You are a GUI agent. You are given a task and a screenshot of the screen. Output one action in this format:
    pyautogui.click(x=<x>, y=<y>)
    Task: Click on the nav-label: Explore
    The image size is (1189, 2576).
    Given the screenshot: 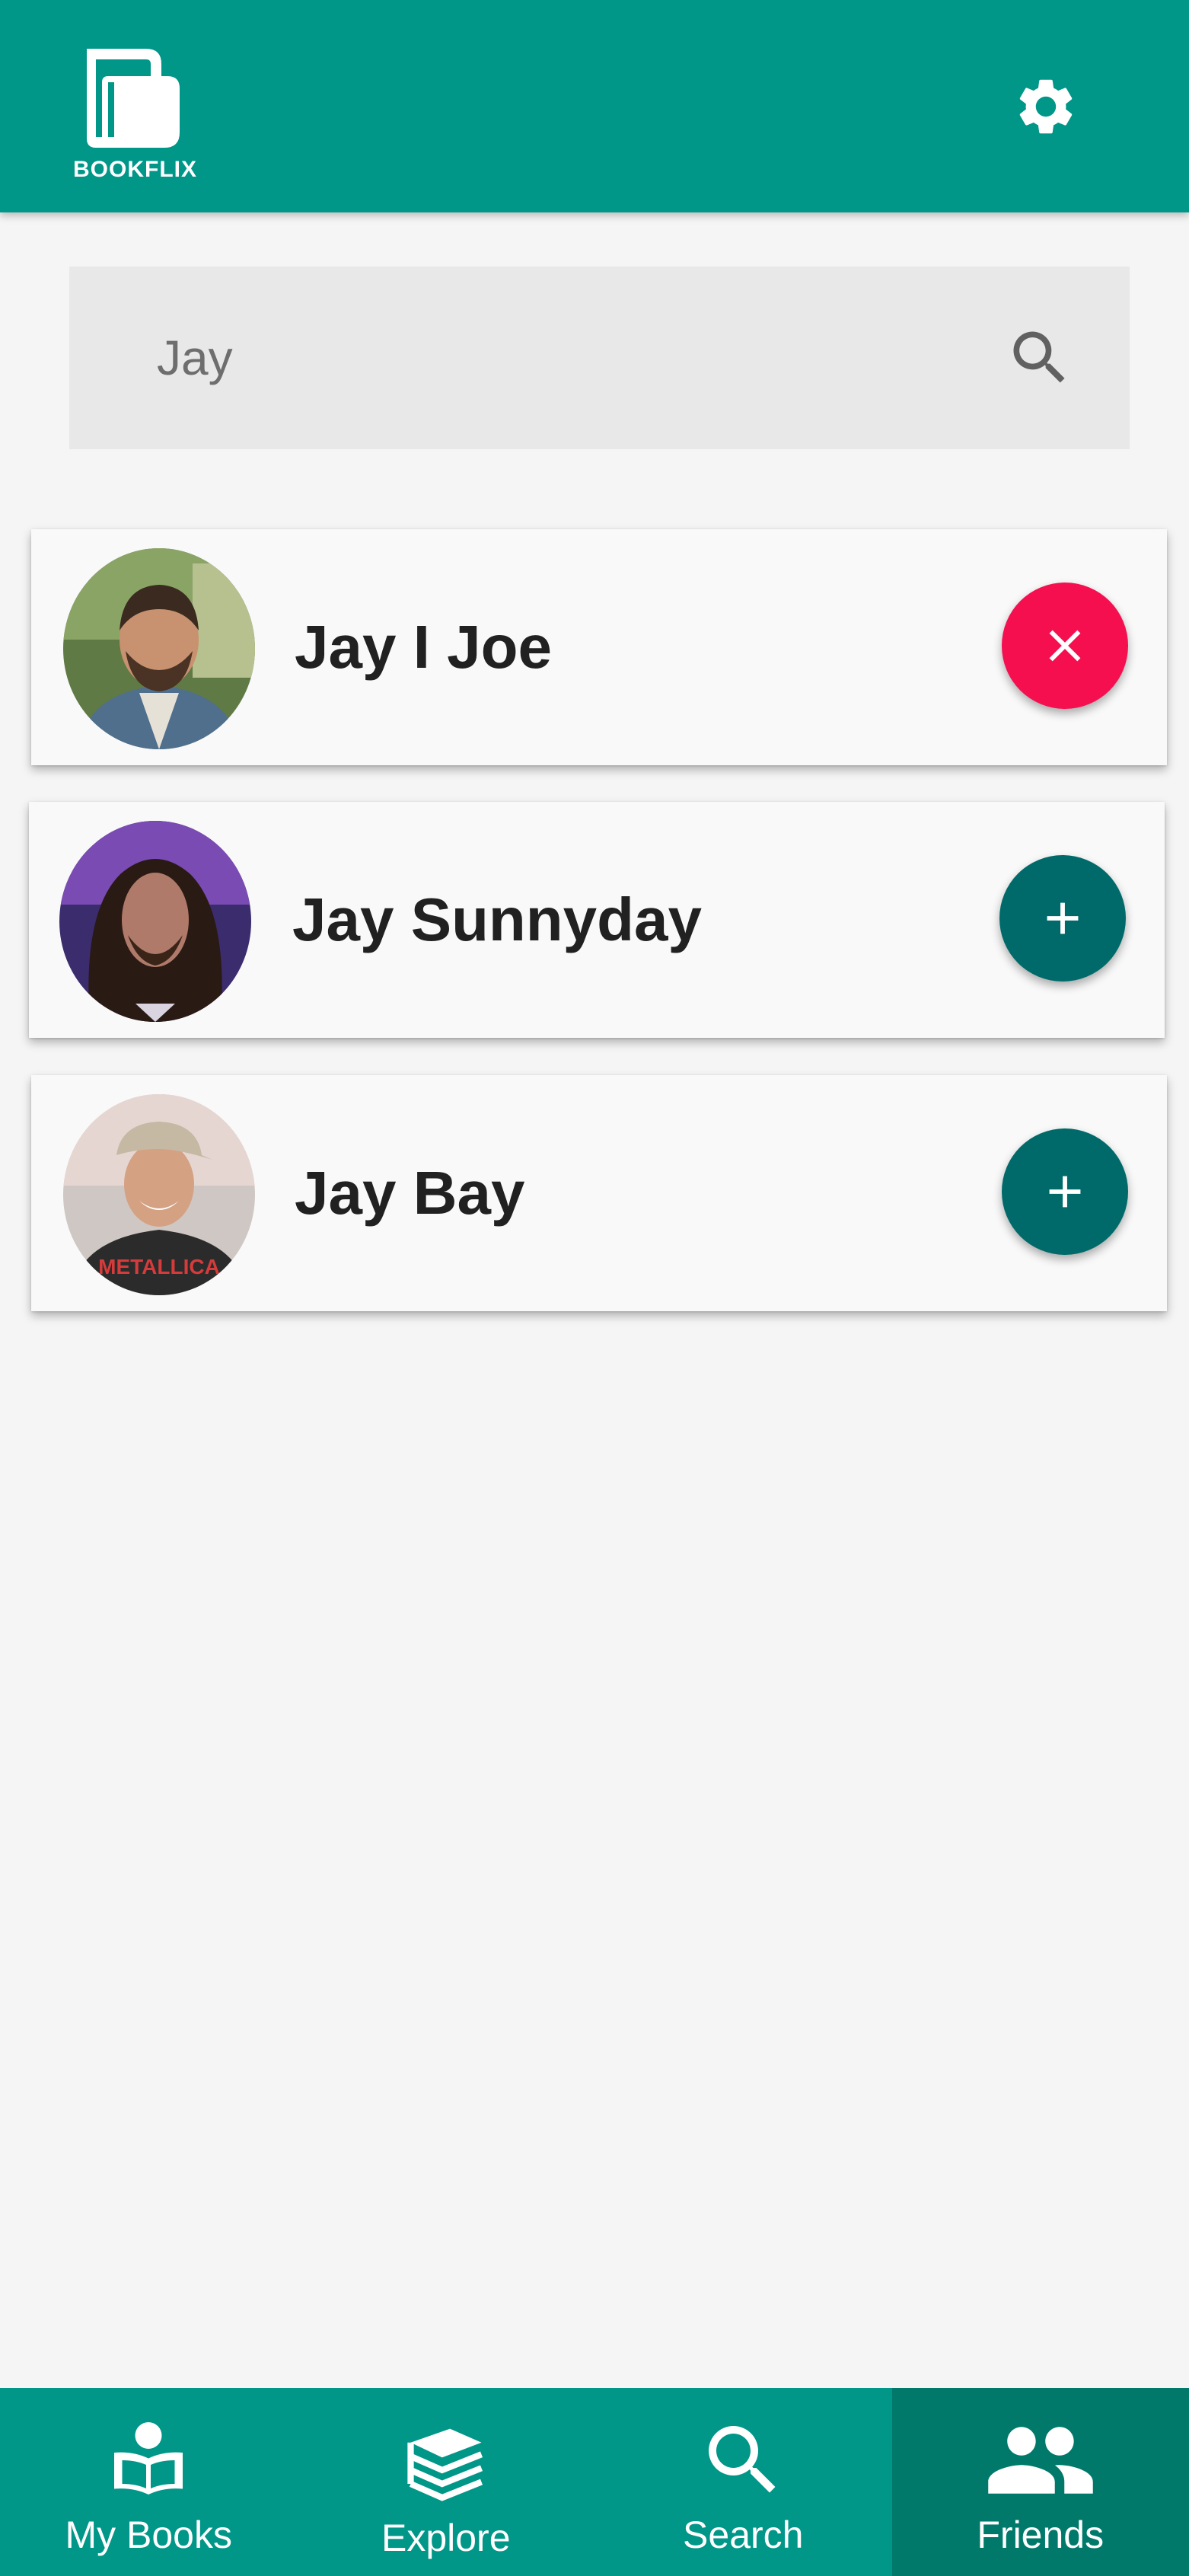 What is the action you would take?
    pyautogui.click(x=446, y=2538)
    